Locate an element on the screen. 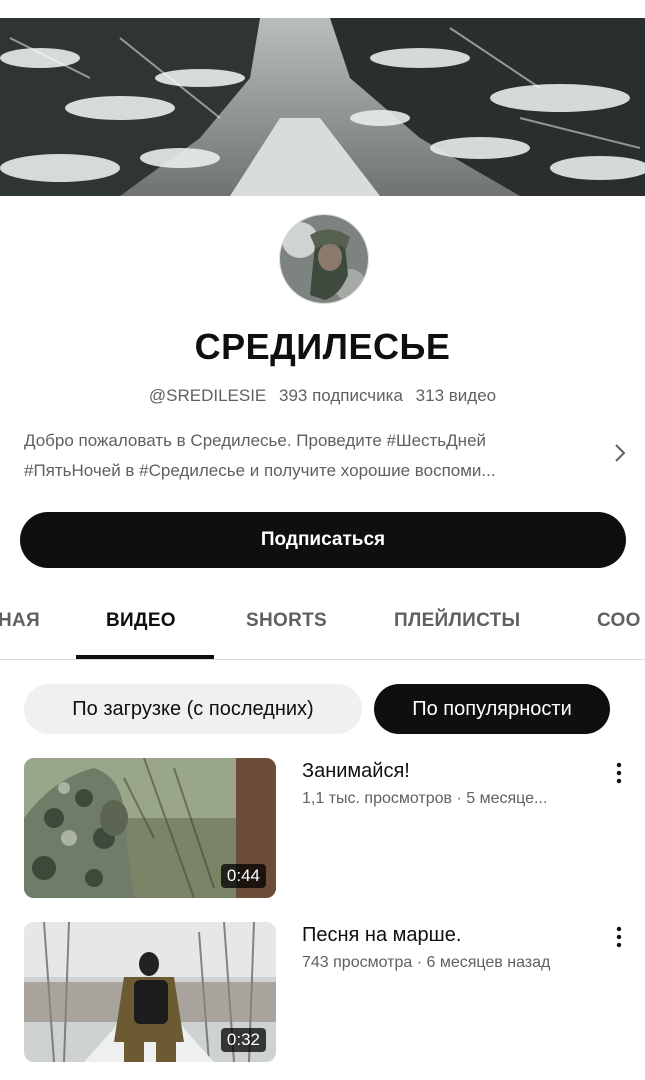 The image size is (645, 1080). video-thumbnail: 0:44 is located at coordinates (150, 828).